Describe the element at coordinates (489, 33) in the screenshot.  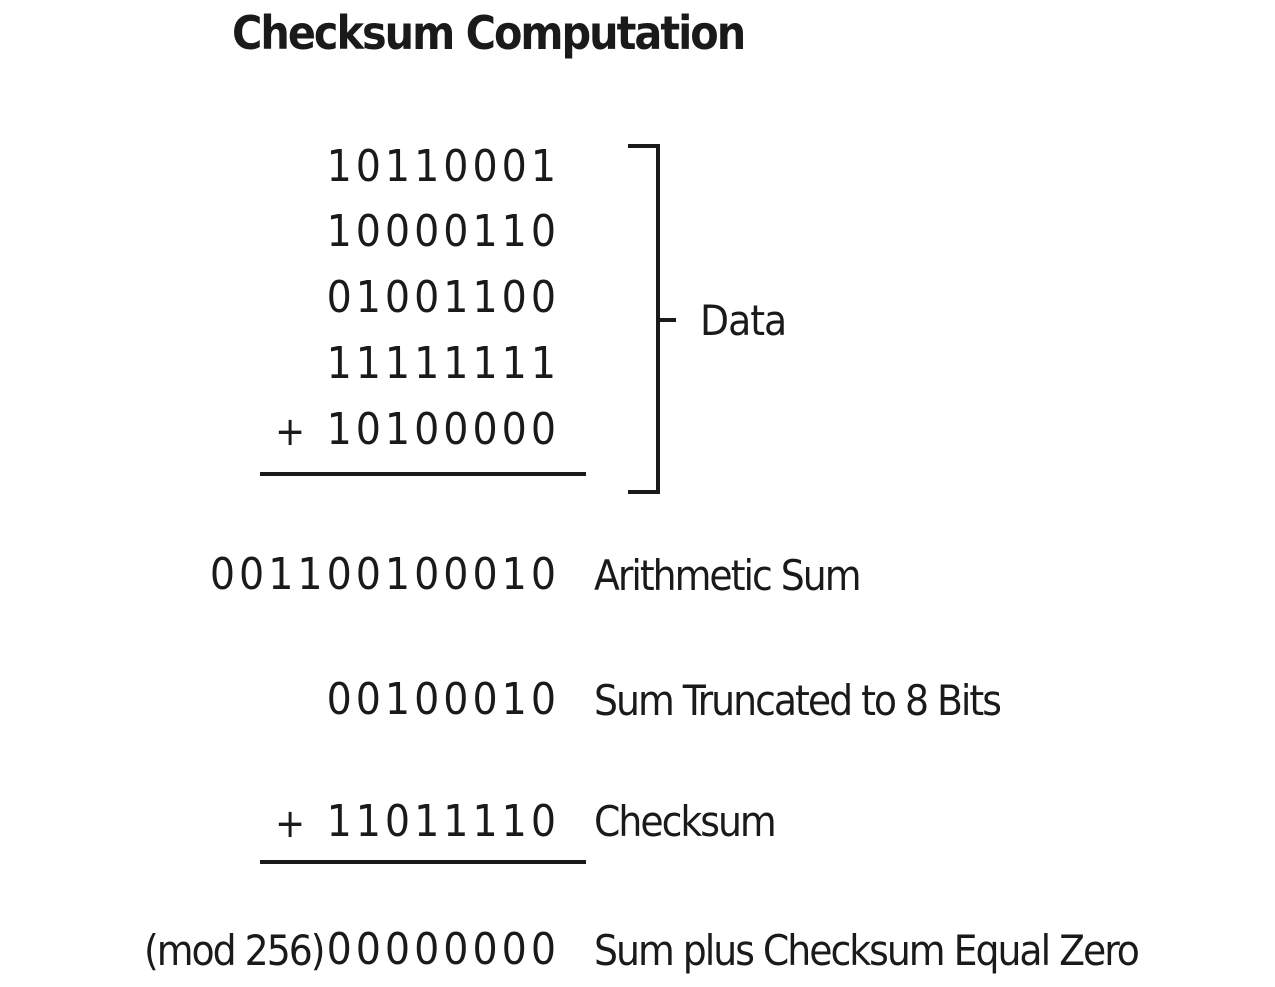
I see `diagram-title: Checksum Computation` at that location.